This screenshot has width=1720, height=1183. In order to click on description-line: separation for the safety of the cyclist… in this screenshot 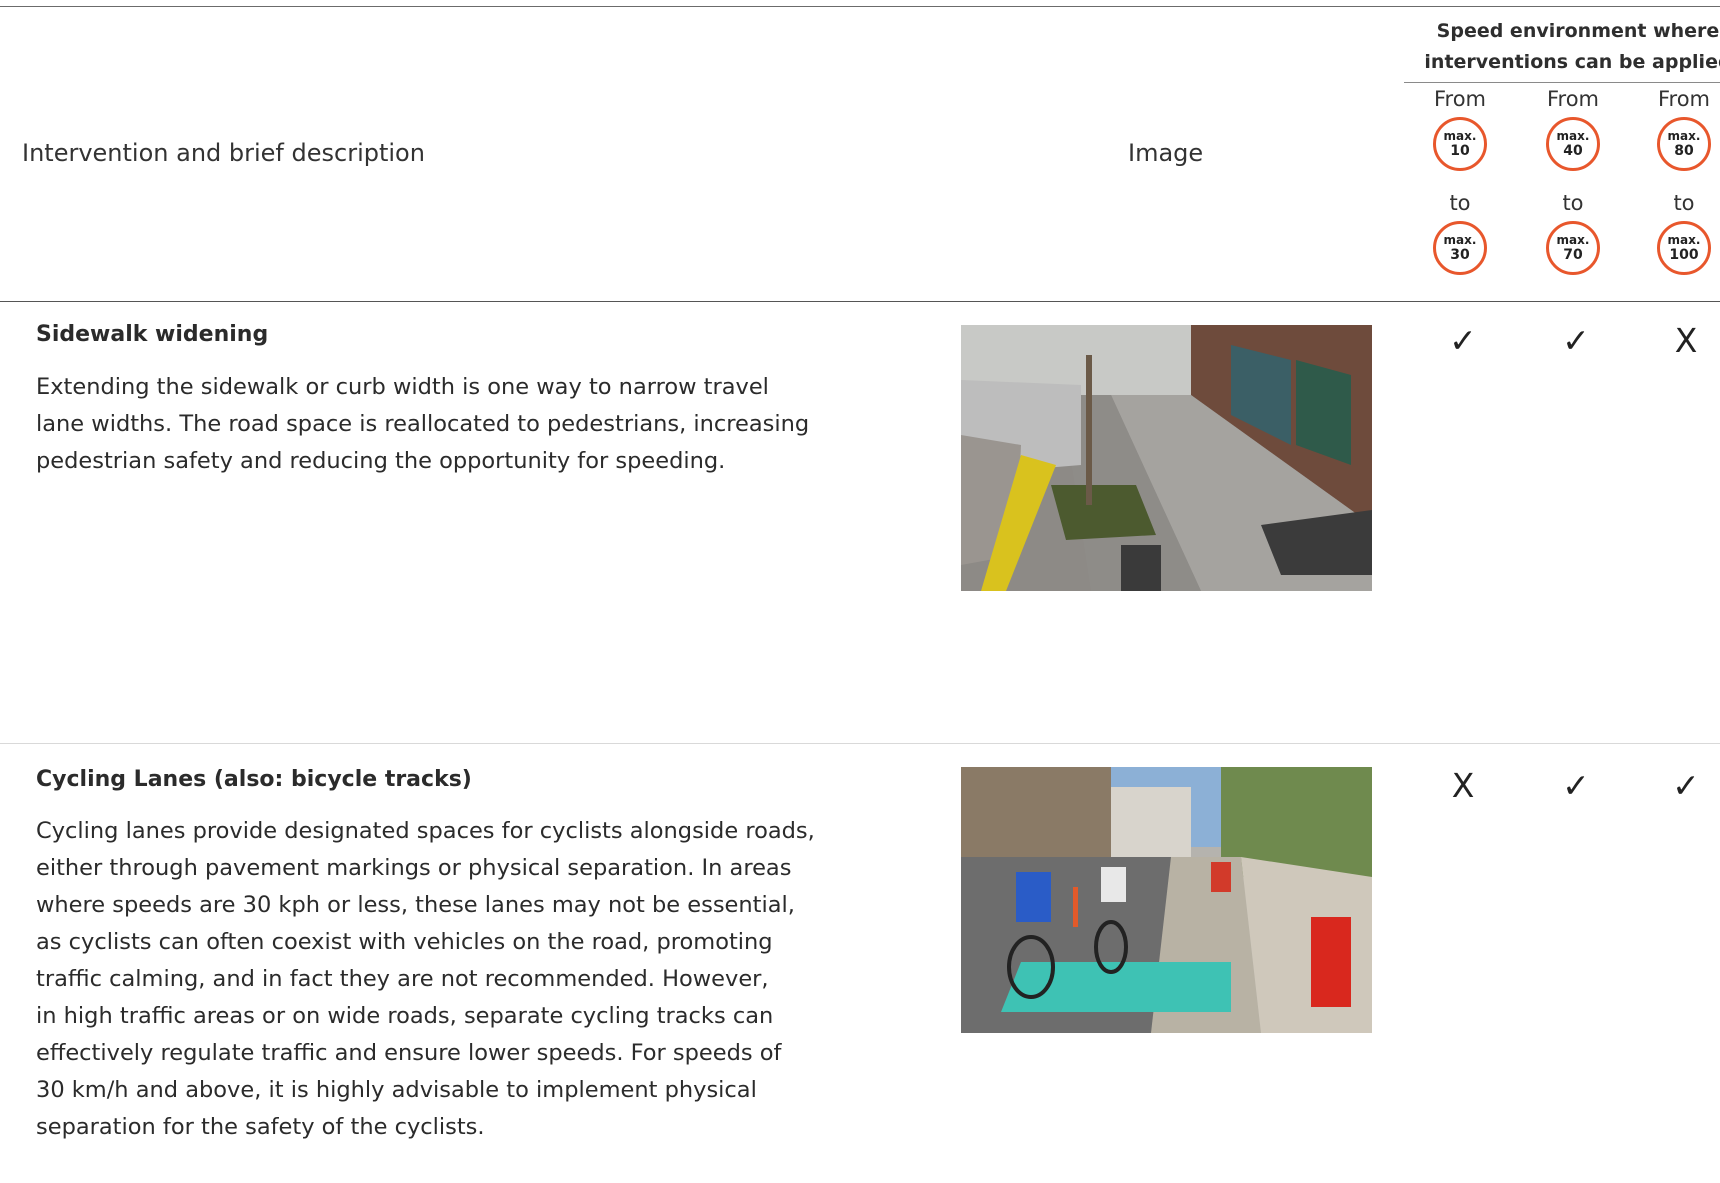, I will do `click(260, 1127)`.